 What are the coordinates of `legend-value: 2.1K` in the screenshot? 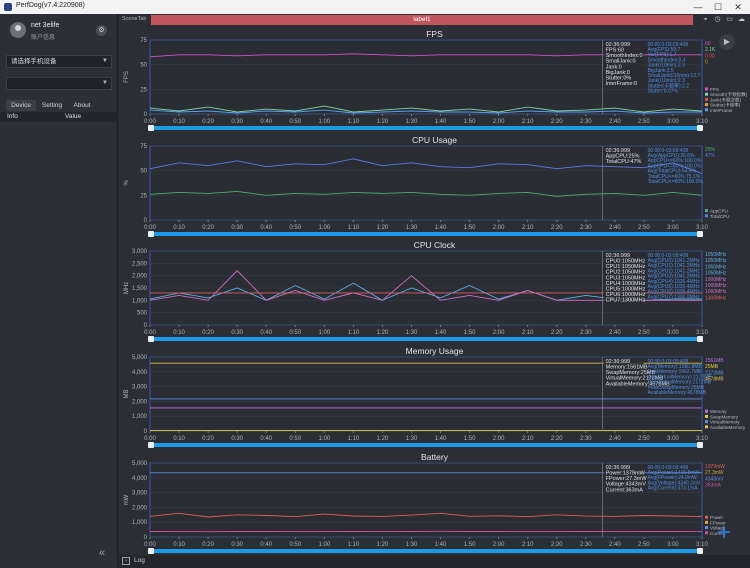 It's located at (710, 50).